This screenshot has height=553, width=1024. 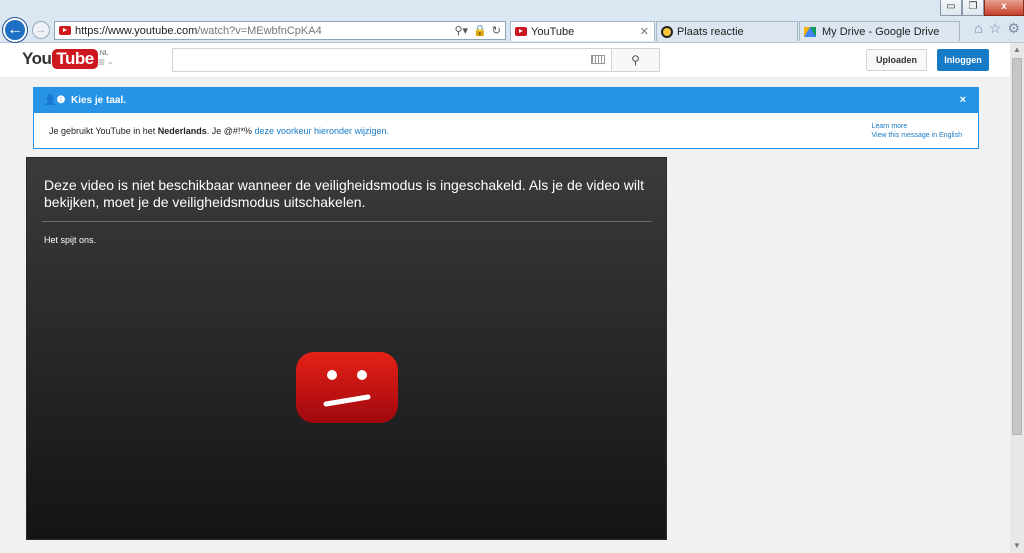 I want to click on lock-icon: 🔒, so click(x=480, y=30).